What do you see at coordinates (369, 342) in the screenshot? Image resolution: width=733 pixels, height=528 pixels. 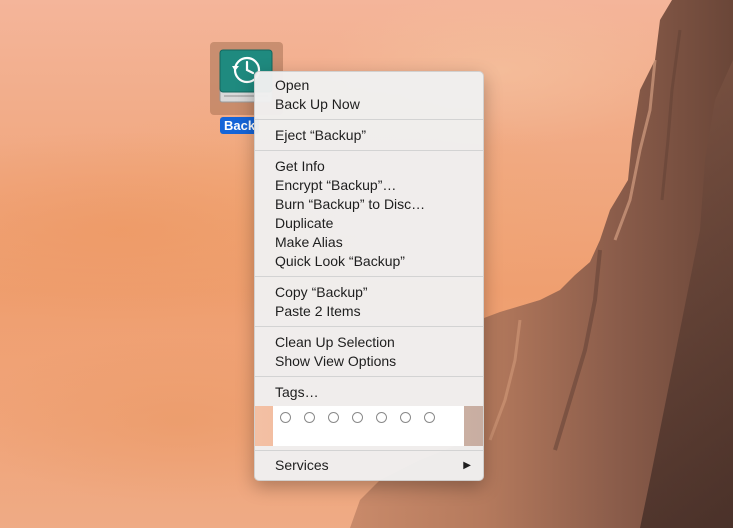 I see `menu-item-clean-up-selection: Clean Up Selection` at bounding box center [369, 342].